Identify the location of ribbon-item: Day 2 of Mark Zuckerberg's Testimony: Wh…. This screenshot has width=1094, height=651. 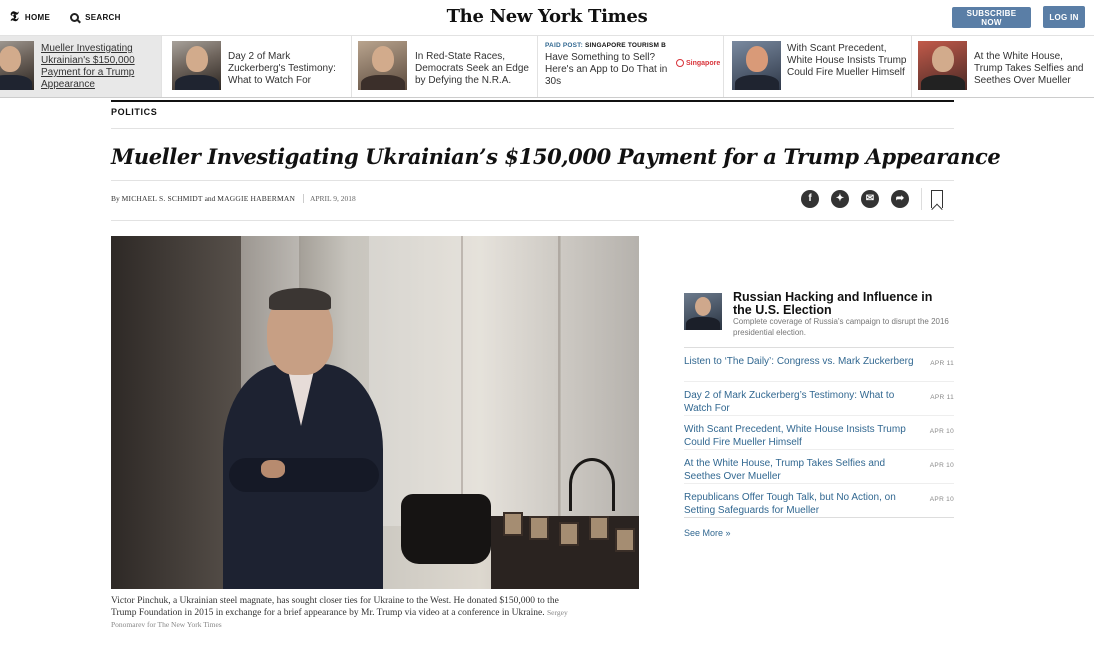
(257, 66).